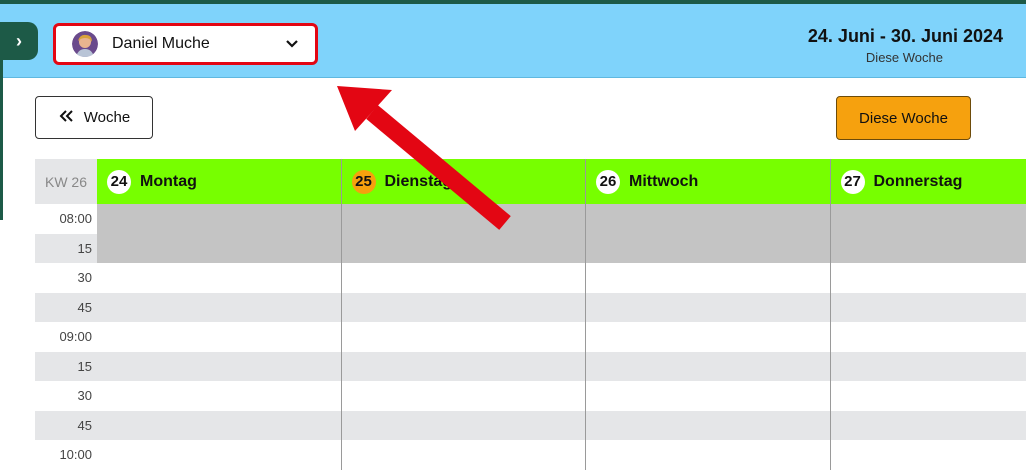 The image size is (1026, 474). What do you see at coordinates (904, 57) in the screenshot?
I see `date-subtitle: Diese Woche` at bounding box center [904, 57].